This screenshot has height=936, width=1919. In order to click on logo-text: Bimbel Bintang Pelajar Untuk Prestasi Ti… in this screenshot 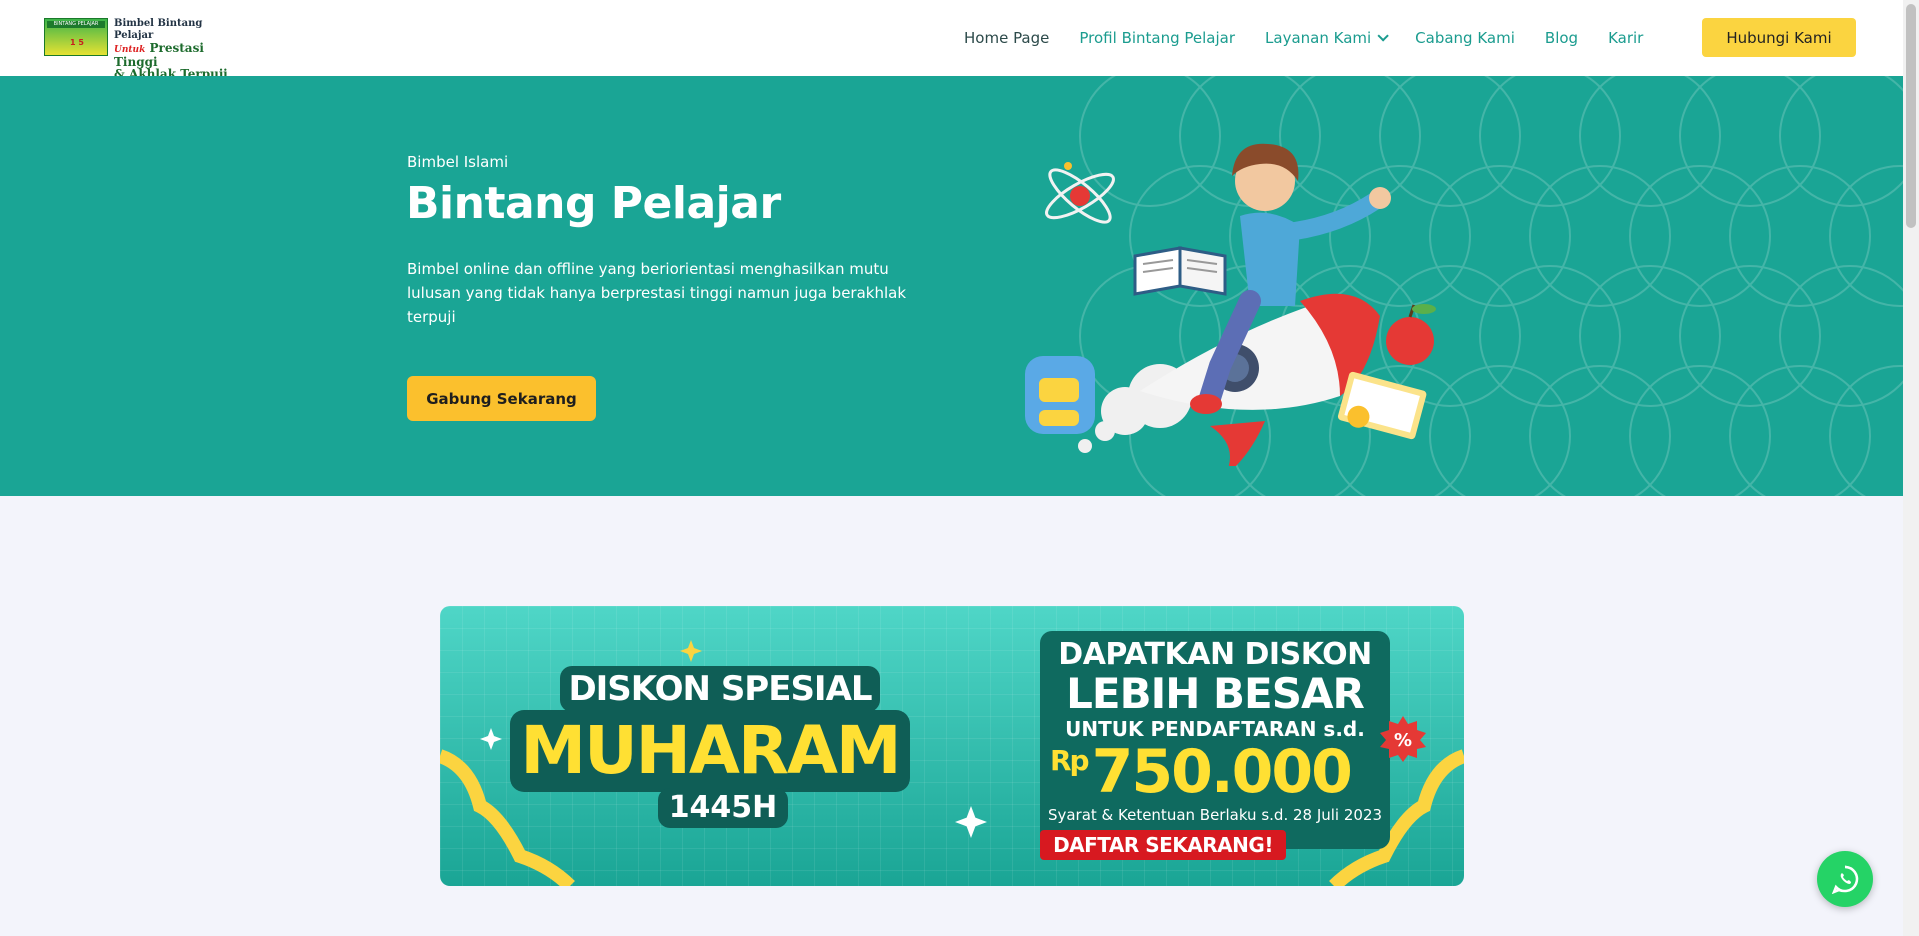, I will do `click(177, 49)`.